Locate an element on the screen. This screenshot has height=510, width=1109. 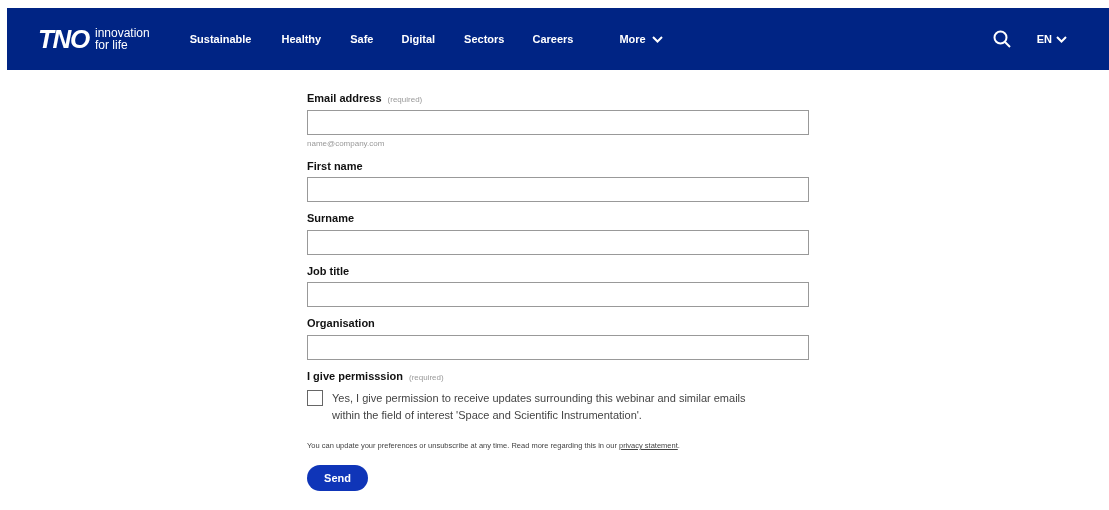
field-label: I give permisssion is located at coordinates (355, 376).